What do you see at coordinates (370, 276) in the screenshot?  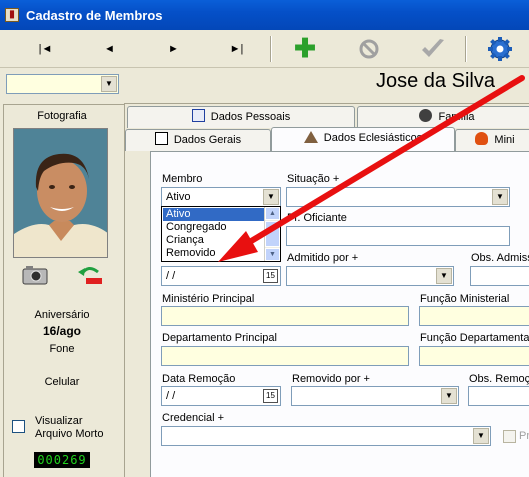 I see `admitido-por-select: ▼` at bounding box center [370, 276].